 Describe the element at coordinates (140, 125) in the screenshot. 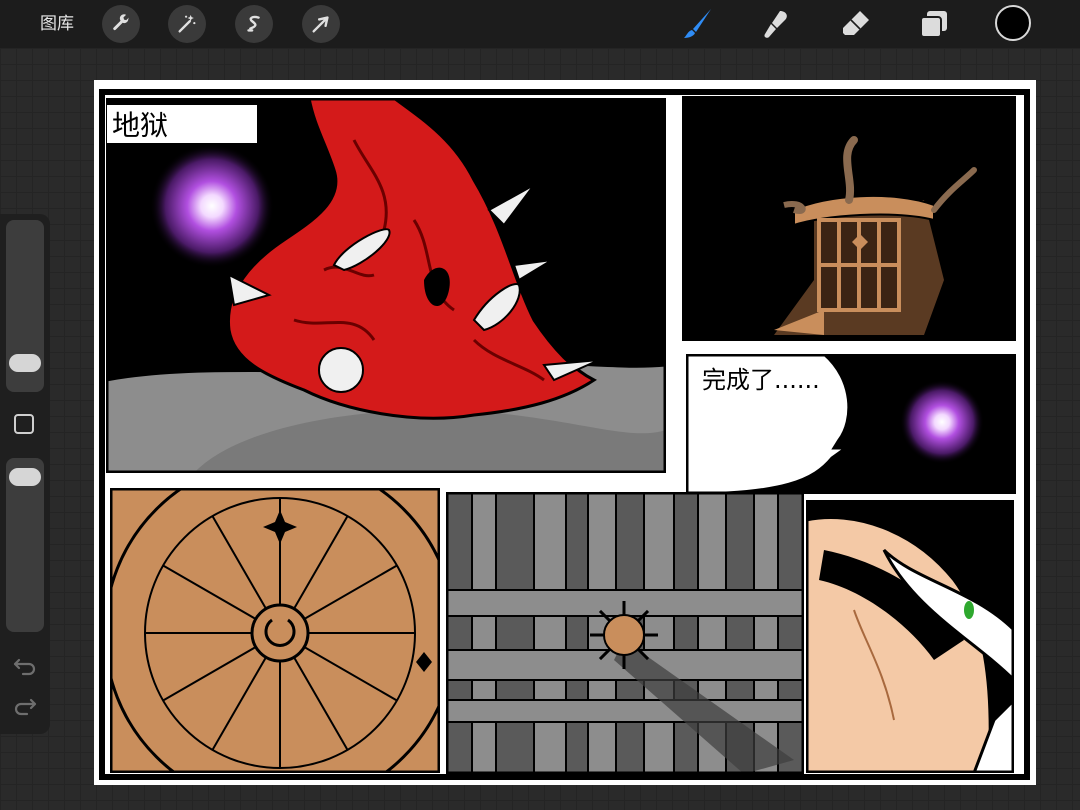

I see `caption-hell: 地狱` at that location.